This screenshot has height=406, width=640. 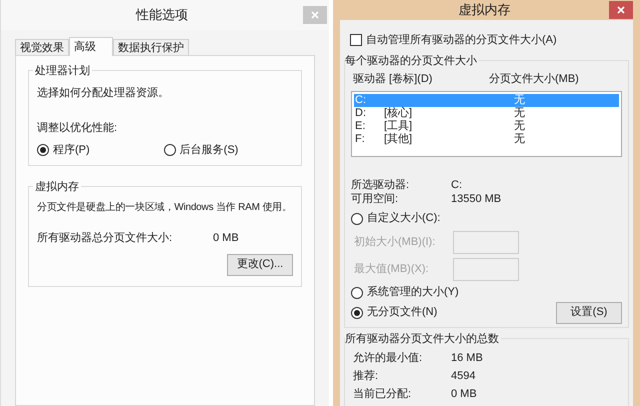 I want to click on drive-letter: F:, so click(x=360, y=139).